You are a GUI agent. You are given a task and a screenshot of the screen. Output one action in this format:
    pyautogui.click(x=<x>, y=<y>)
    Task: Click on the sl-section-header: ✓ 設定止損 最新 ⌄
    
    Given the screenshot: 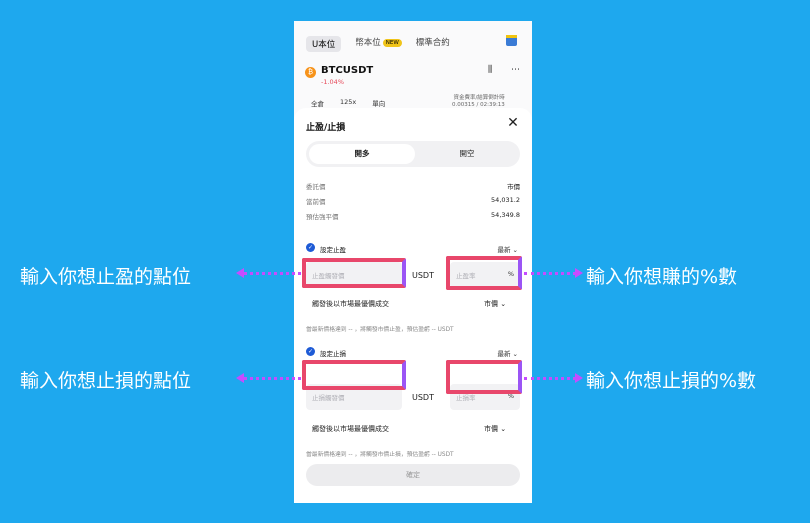 What is the action you would take?
    pyautogui.click(x=413, y=352)
    